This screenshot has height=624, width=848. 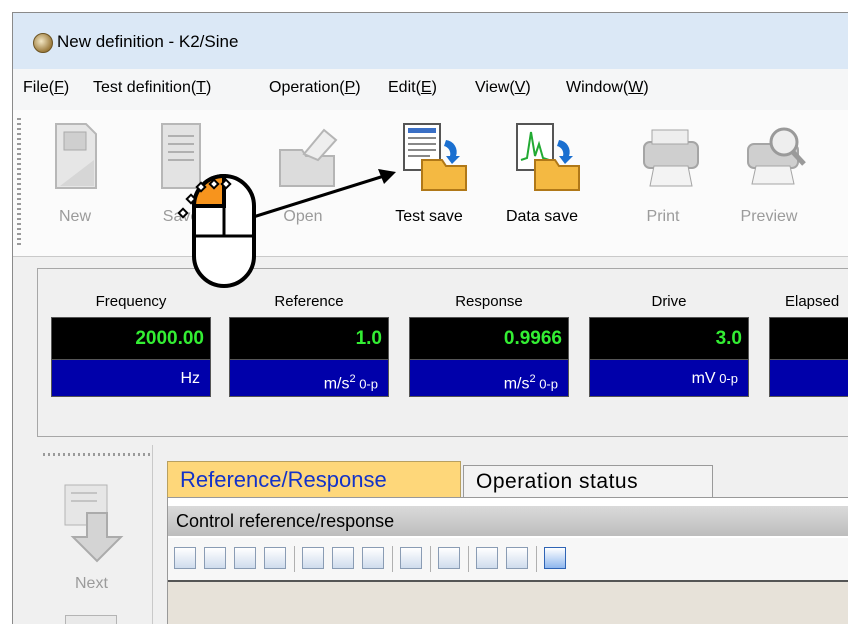 I want to click on test-save-button: Test save, so click(x=429, y=173).